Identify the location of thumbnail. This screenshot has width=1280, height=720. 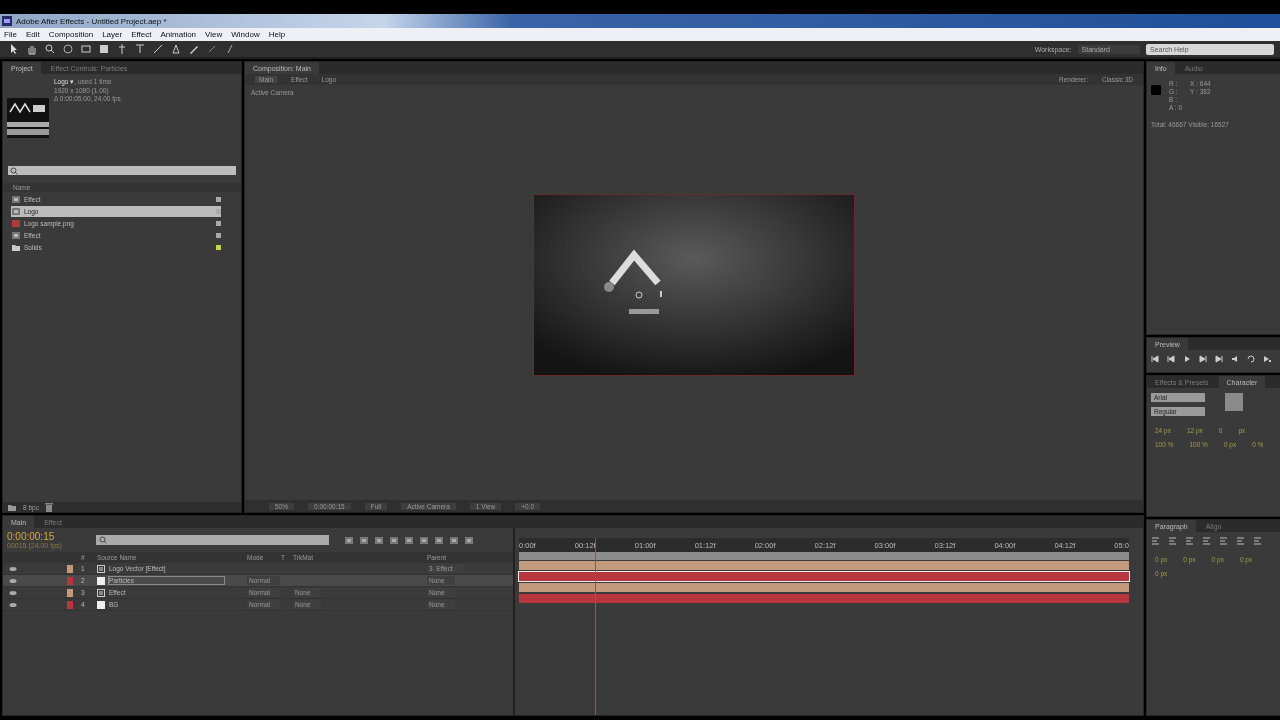
(28, 118).